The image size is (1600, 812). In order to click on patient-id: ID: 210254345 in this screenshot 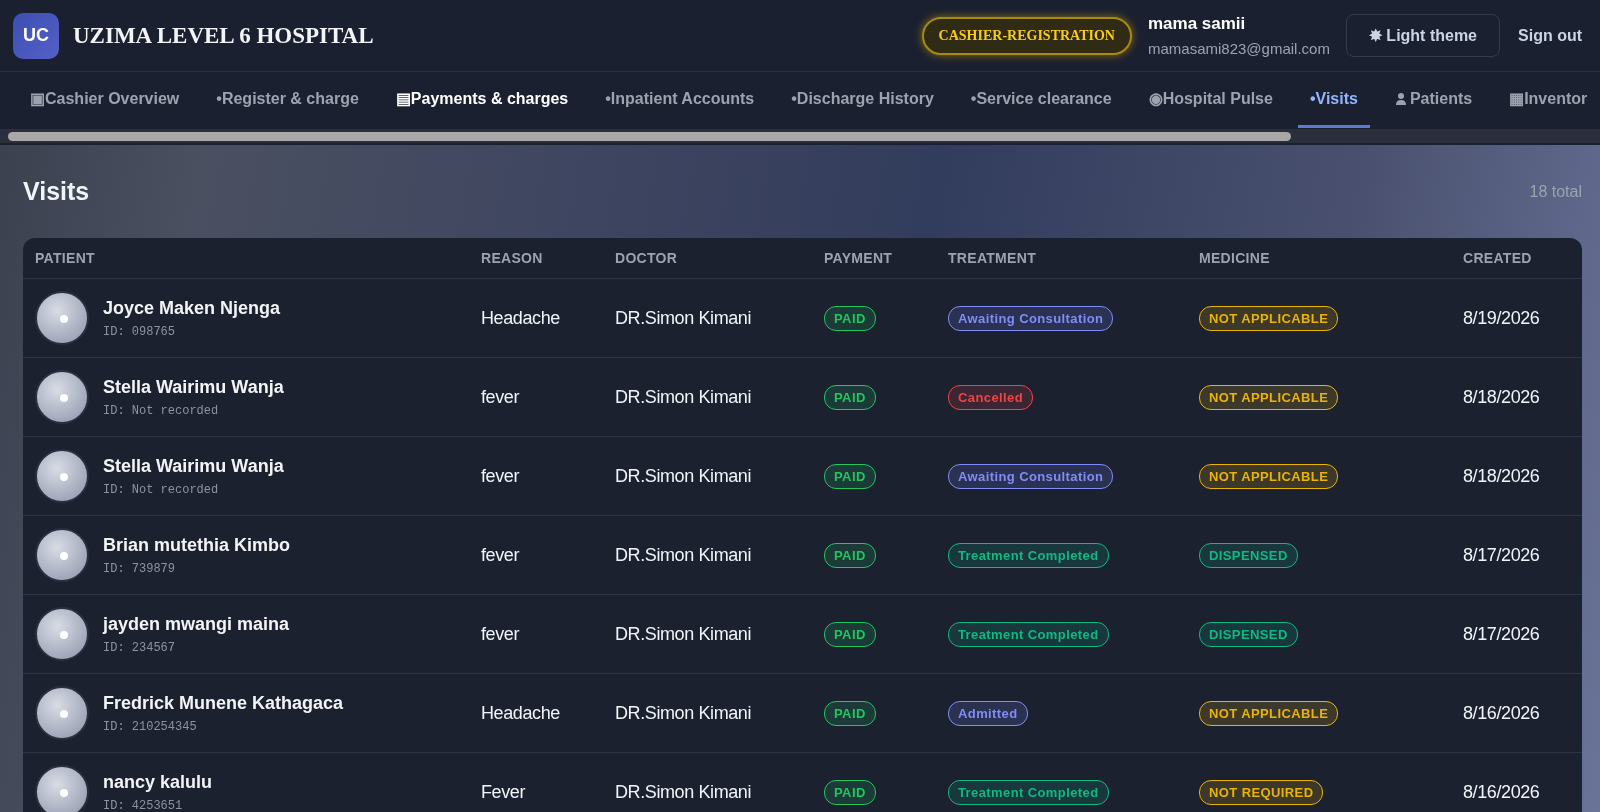, I will do `click(150, 726)`.